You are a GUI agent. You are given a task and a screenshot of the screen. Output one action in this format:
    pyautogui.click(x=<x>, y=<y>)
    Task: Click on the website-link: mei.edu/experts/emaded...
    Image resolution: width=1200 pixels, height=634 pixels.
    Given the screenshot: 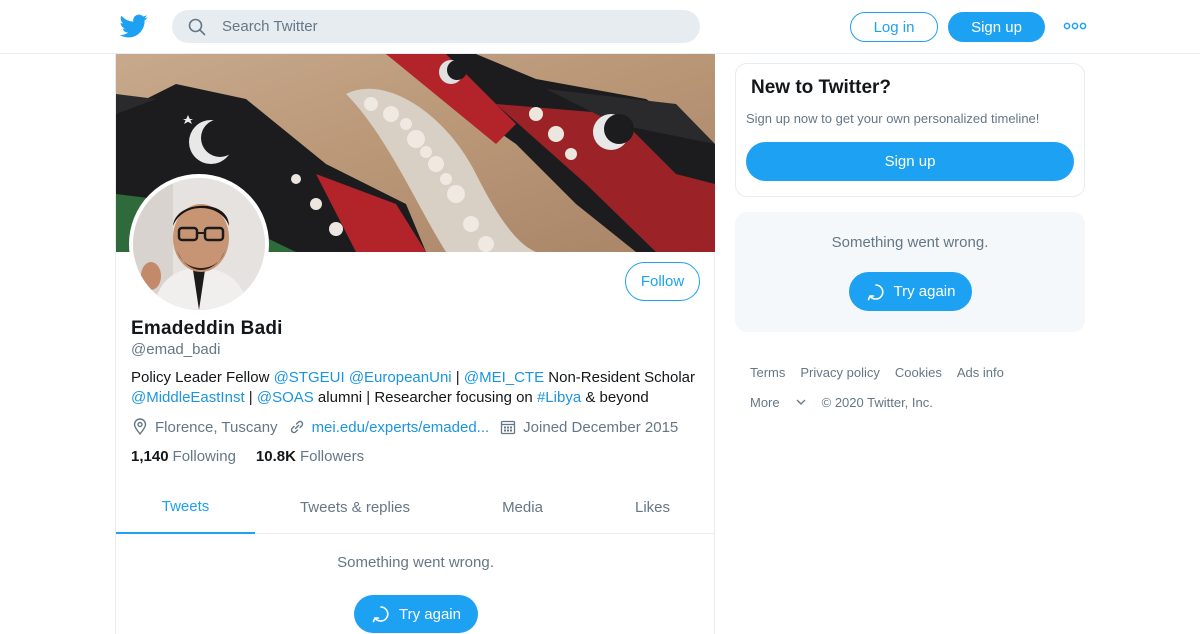 What is the action you would take?
    pyautogui.click(x=401, y=427)
    